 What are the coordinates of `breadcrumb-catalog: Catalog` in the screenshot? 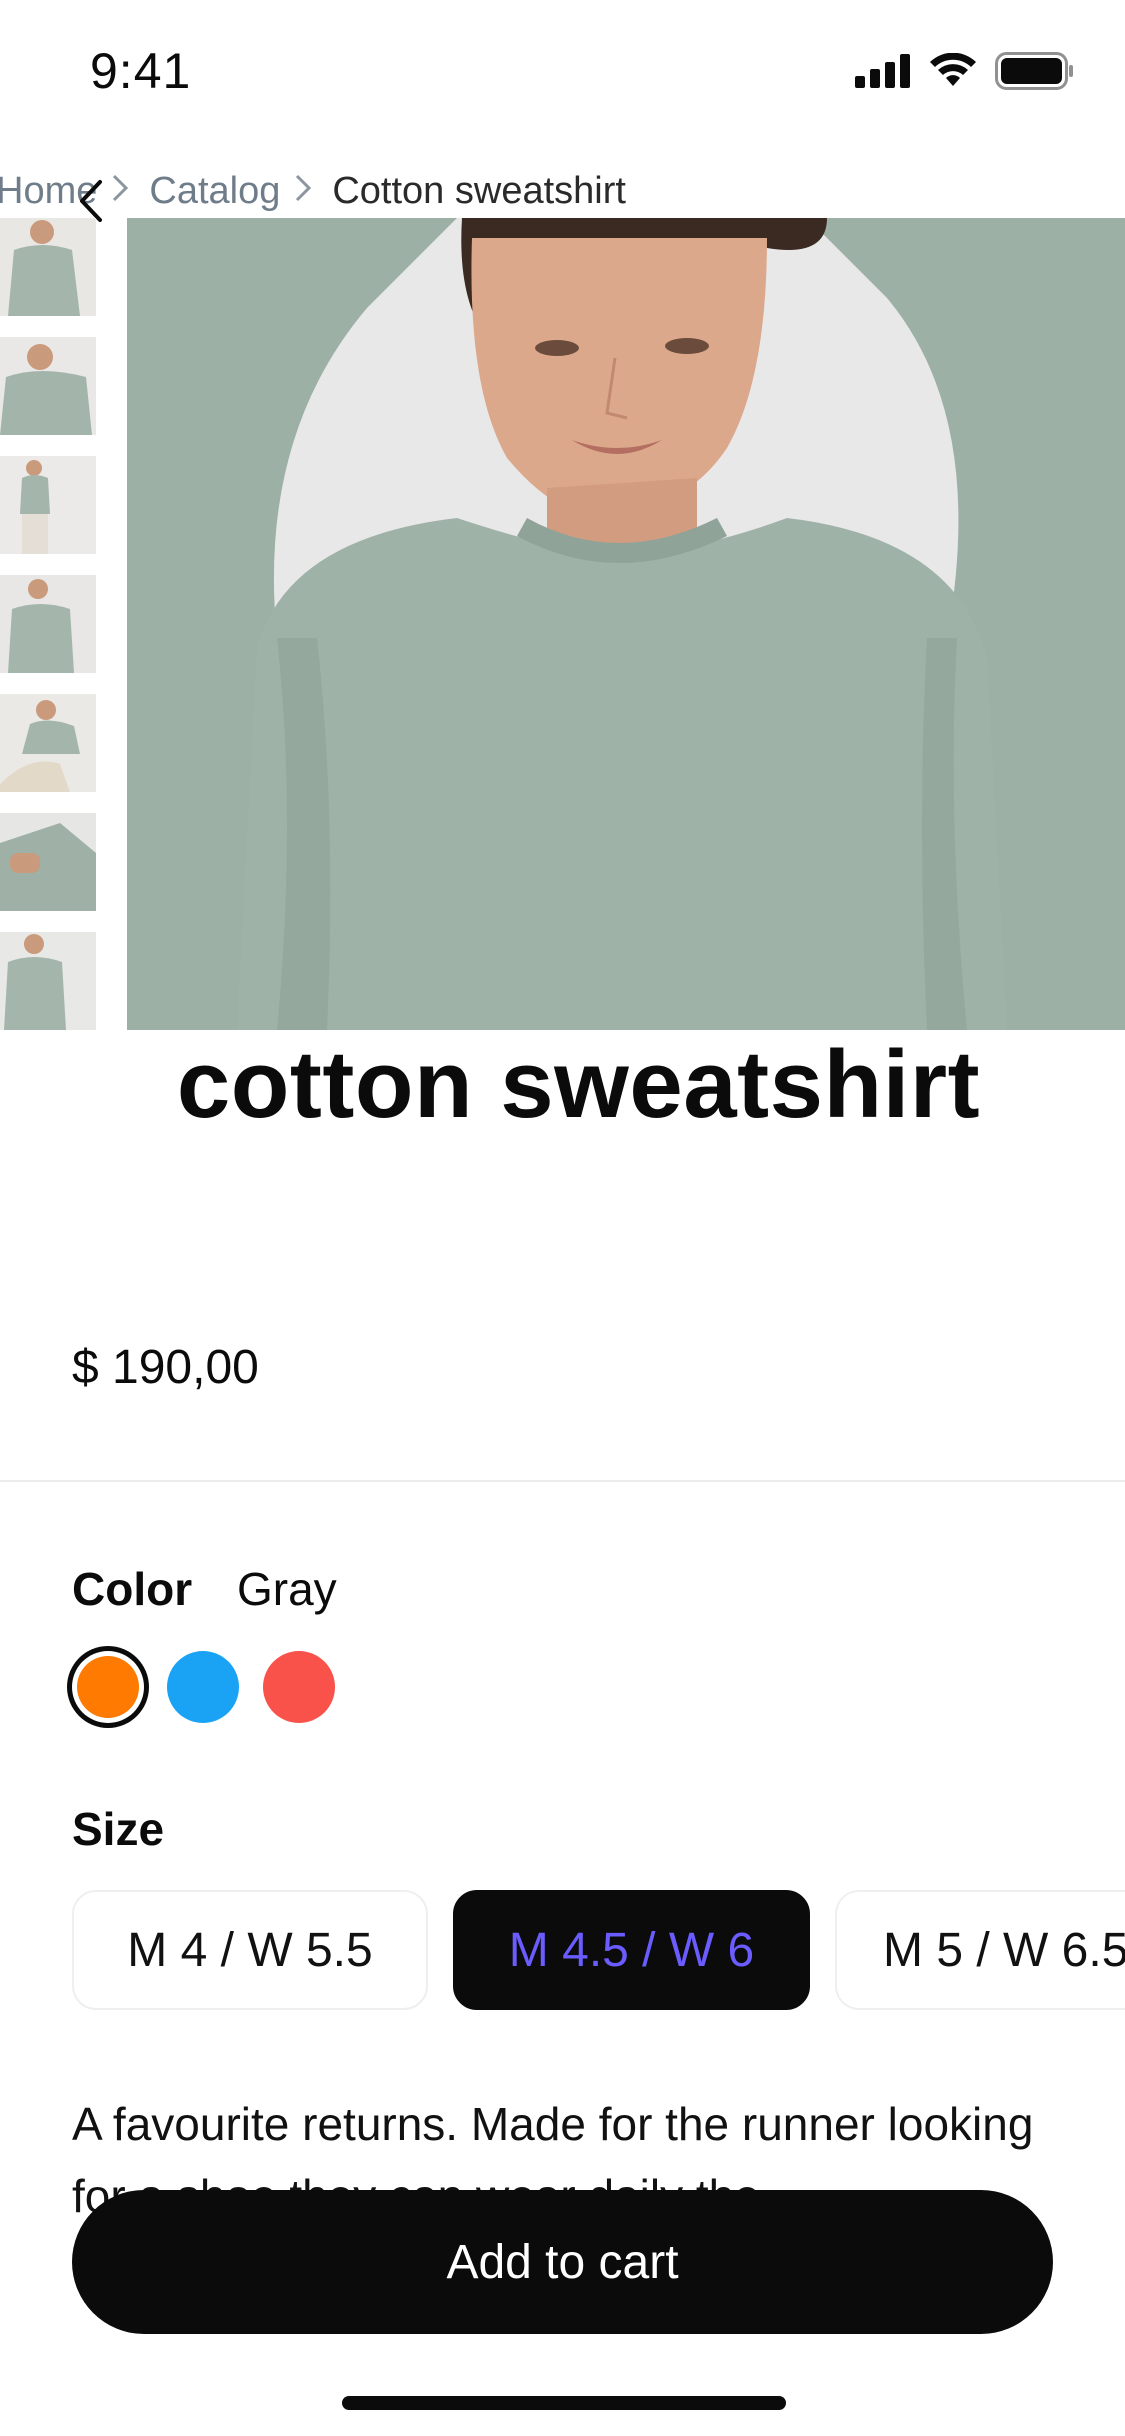 It's located at (214, 191).